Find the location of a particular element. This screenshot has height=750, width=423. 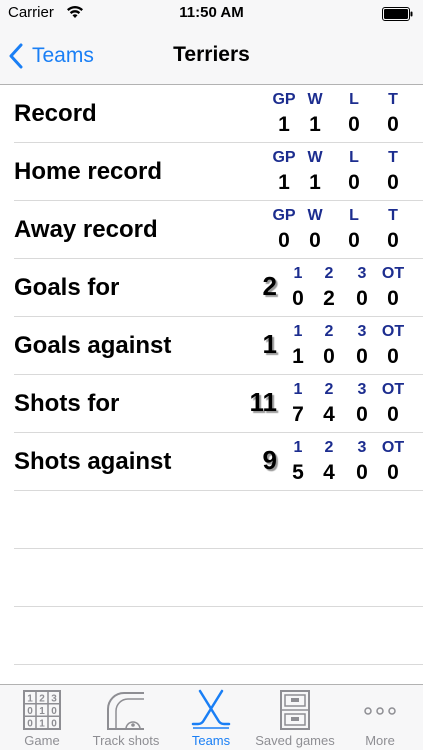

tab-label: Teams is located at coordinates (211, 740).